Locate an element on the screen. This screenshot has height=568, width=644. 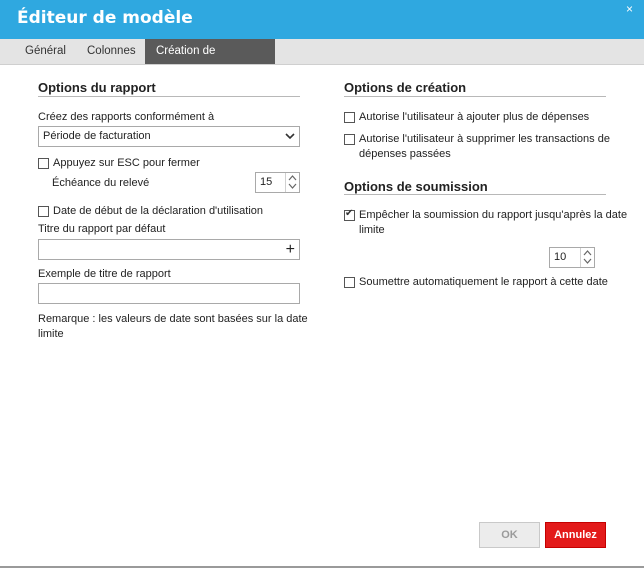
submission-options-divider is located at coordinates (475, 194).